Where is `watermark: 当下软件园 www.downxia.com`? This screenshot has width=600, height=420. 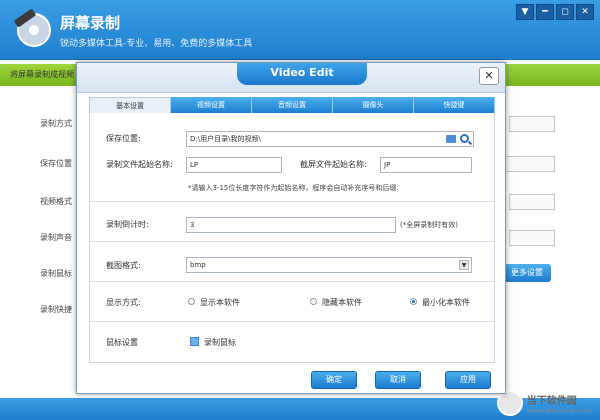 watermark: 当下软件园 www.downxia.com is located at coordinates (544, 403).